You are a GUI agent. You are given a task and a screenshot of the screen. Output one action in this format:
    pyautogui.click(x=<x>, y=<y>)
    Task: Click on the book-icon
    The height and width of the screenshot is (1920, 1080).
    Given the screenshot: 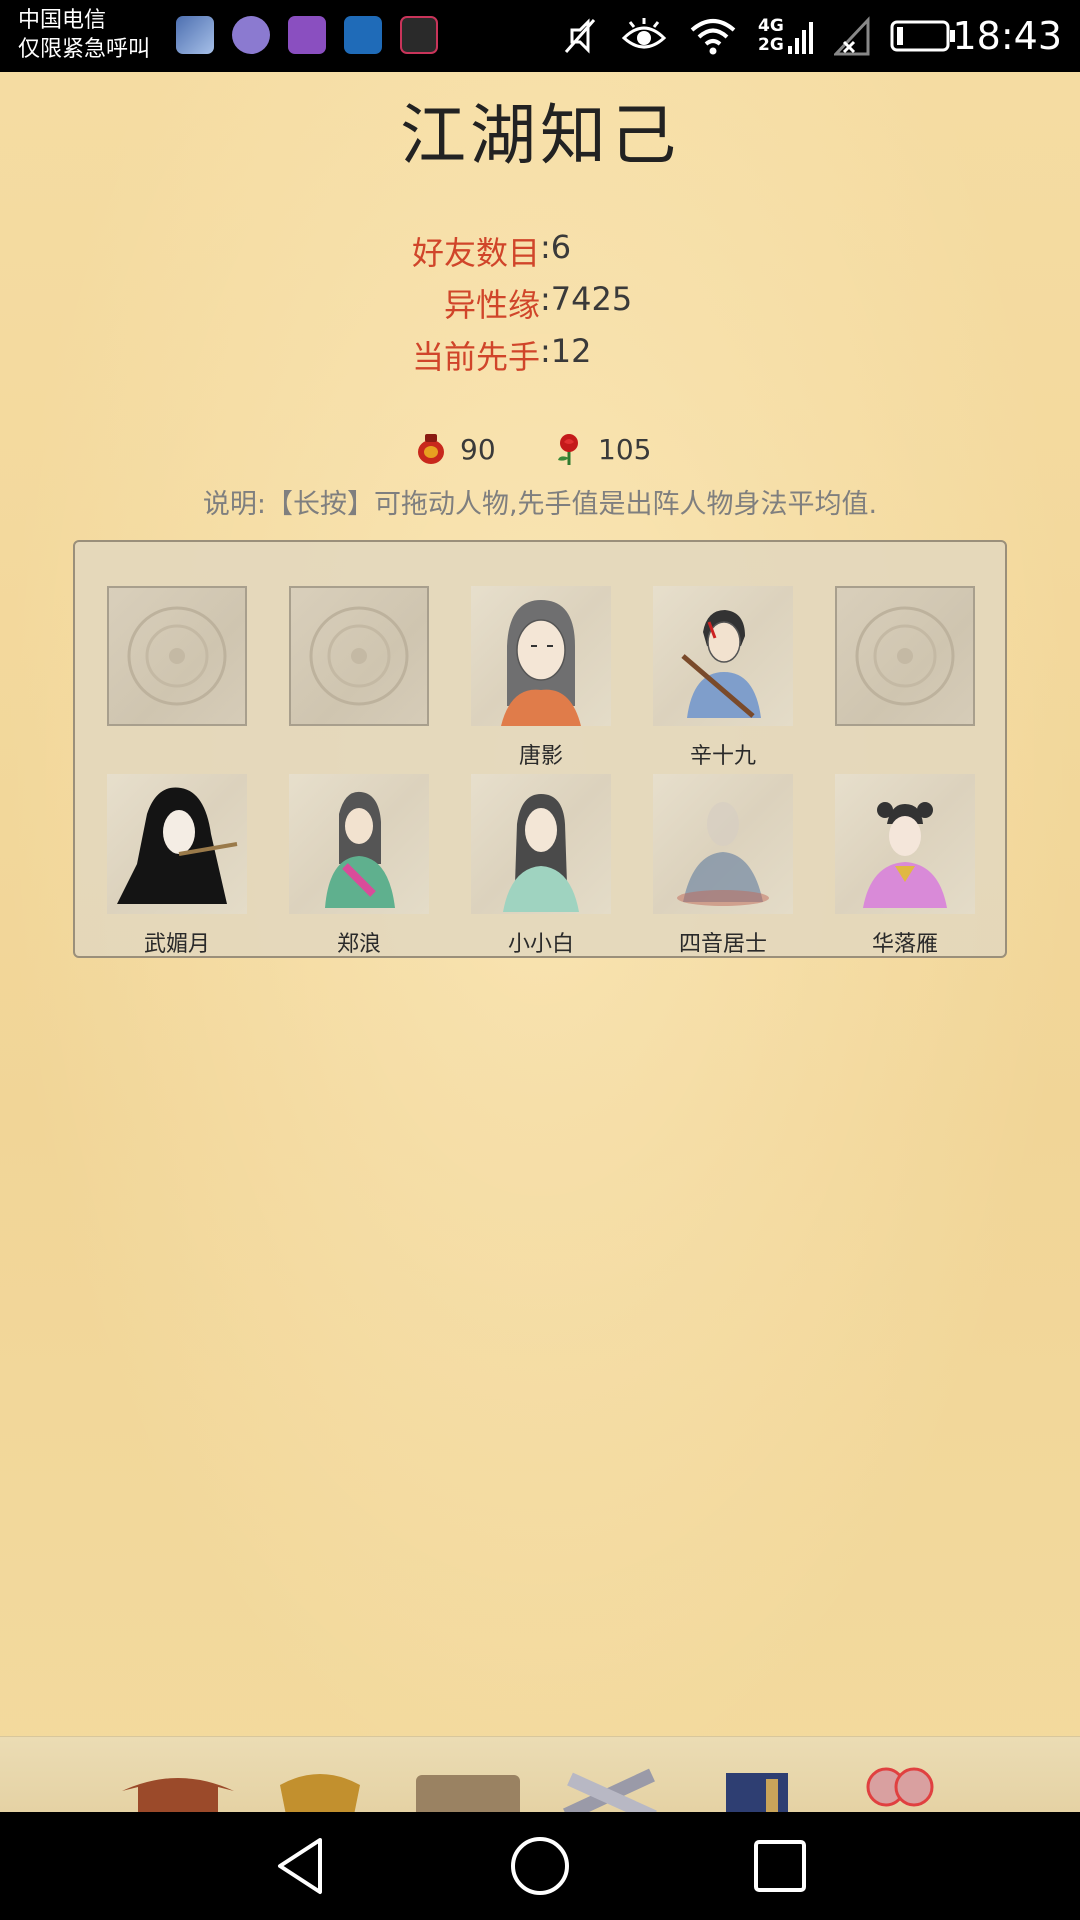 What is the action you would take?
    pyautogui.click(x=757, y=1792)
    